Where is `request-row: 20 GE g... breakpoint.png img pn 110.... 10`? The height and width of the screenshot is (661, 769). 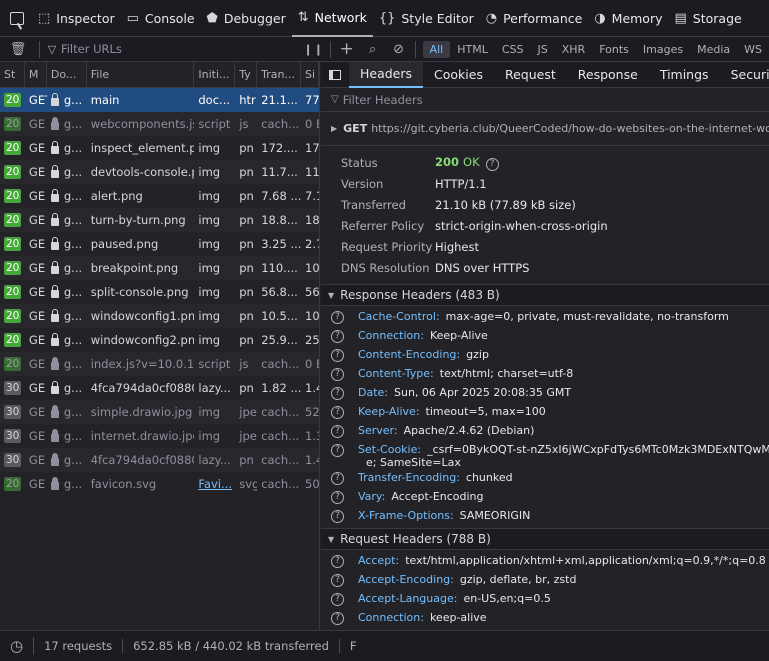 request-row: 20 GE g... breakpoint.png img pn 110.... 10 is located at coordinates (159, 268).